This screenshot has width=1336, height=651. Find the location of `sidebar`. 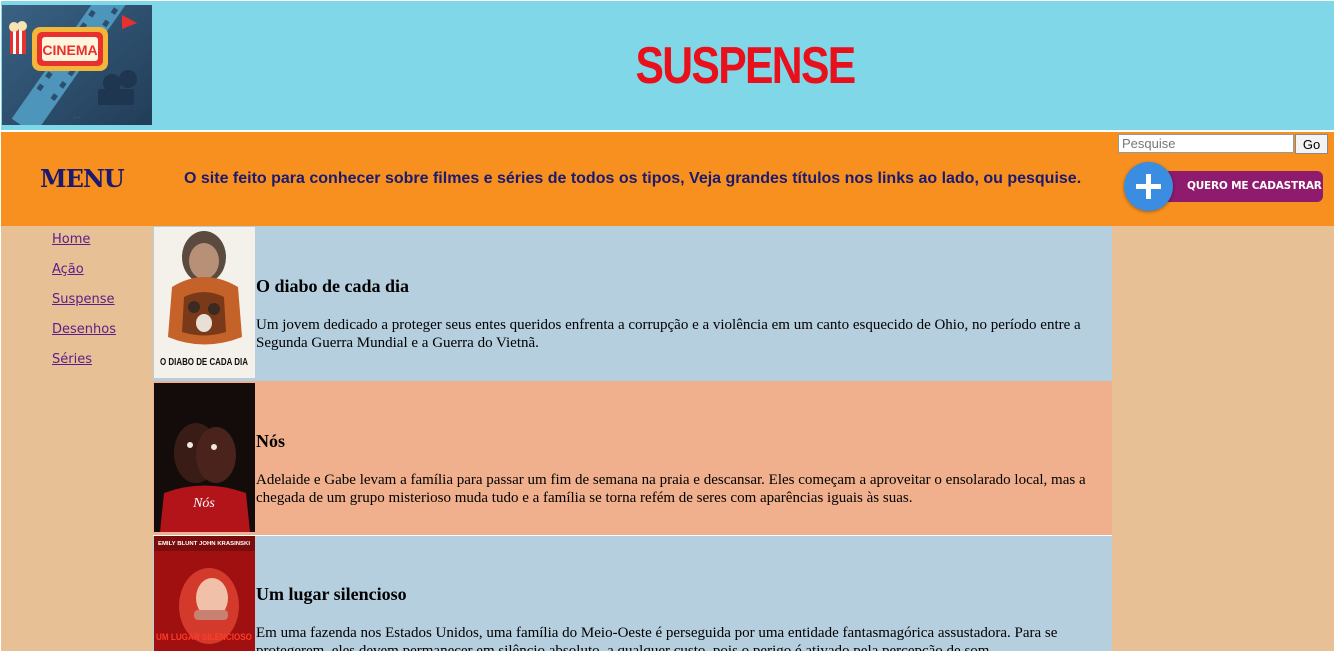

sidebar is located at coordinates (77, 438).